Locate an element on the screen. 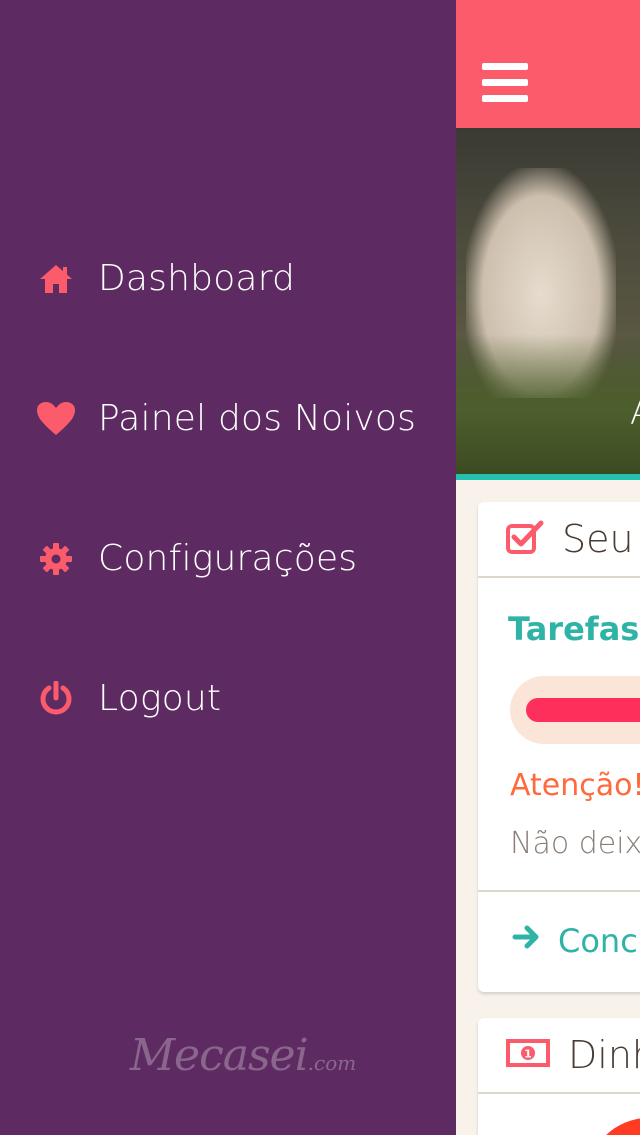 Image resolution: width=640 pixels, height=1135 pixels. warning-title: Atenção! is located at coordinates (575, 785).